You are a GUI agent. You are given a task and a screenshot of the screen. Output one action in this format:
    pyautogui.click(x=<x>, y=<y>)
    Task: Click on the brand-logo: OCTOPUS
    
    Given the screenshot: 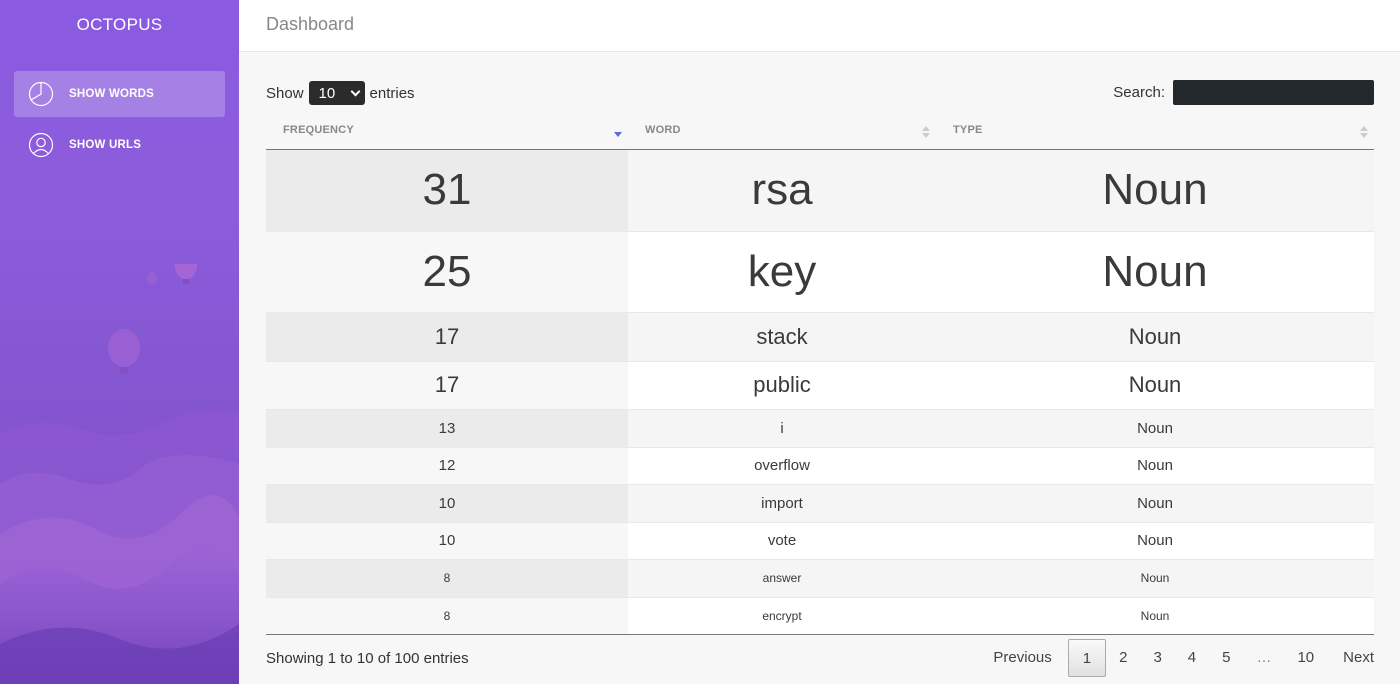 What is the action you would take?
    pyautogui.click(x=119, y=25)
    